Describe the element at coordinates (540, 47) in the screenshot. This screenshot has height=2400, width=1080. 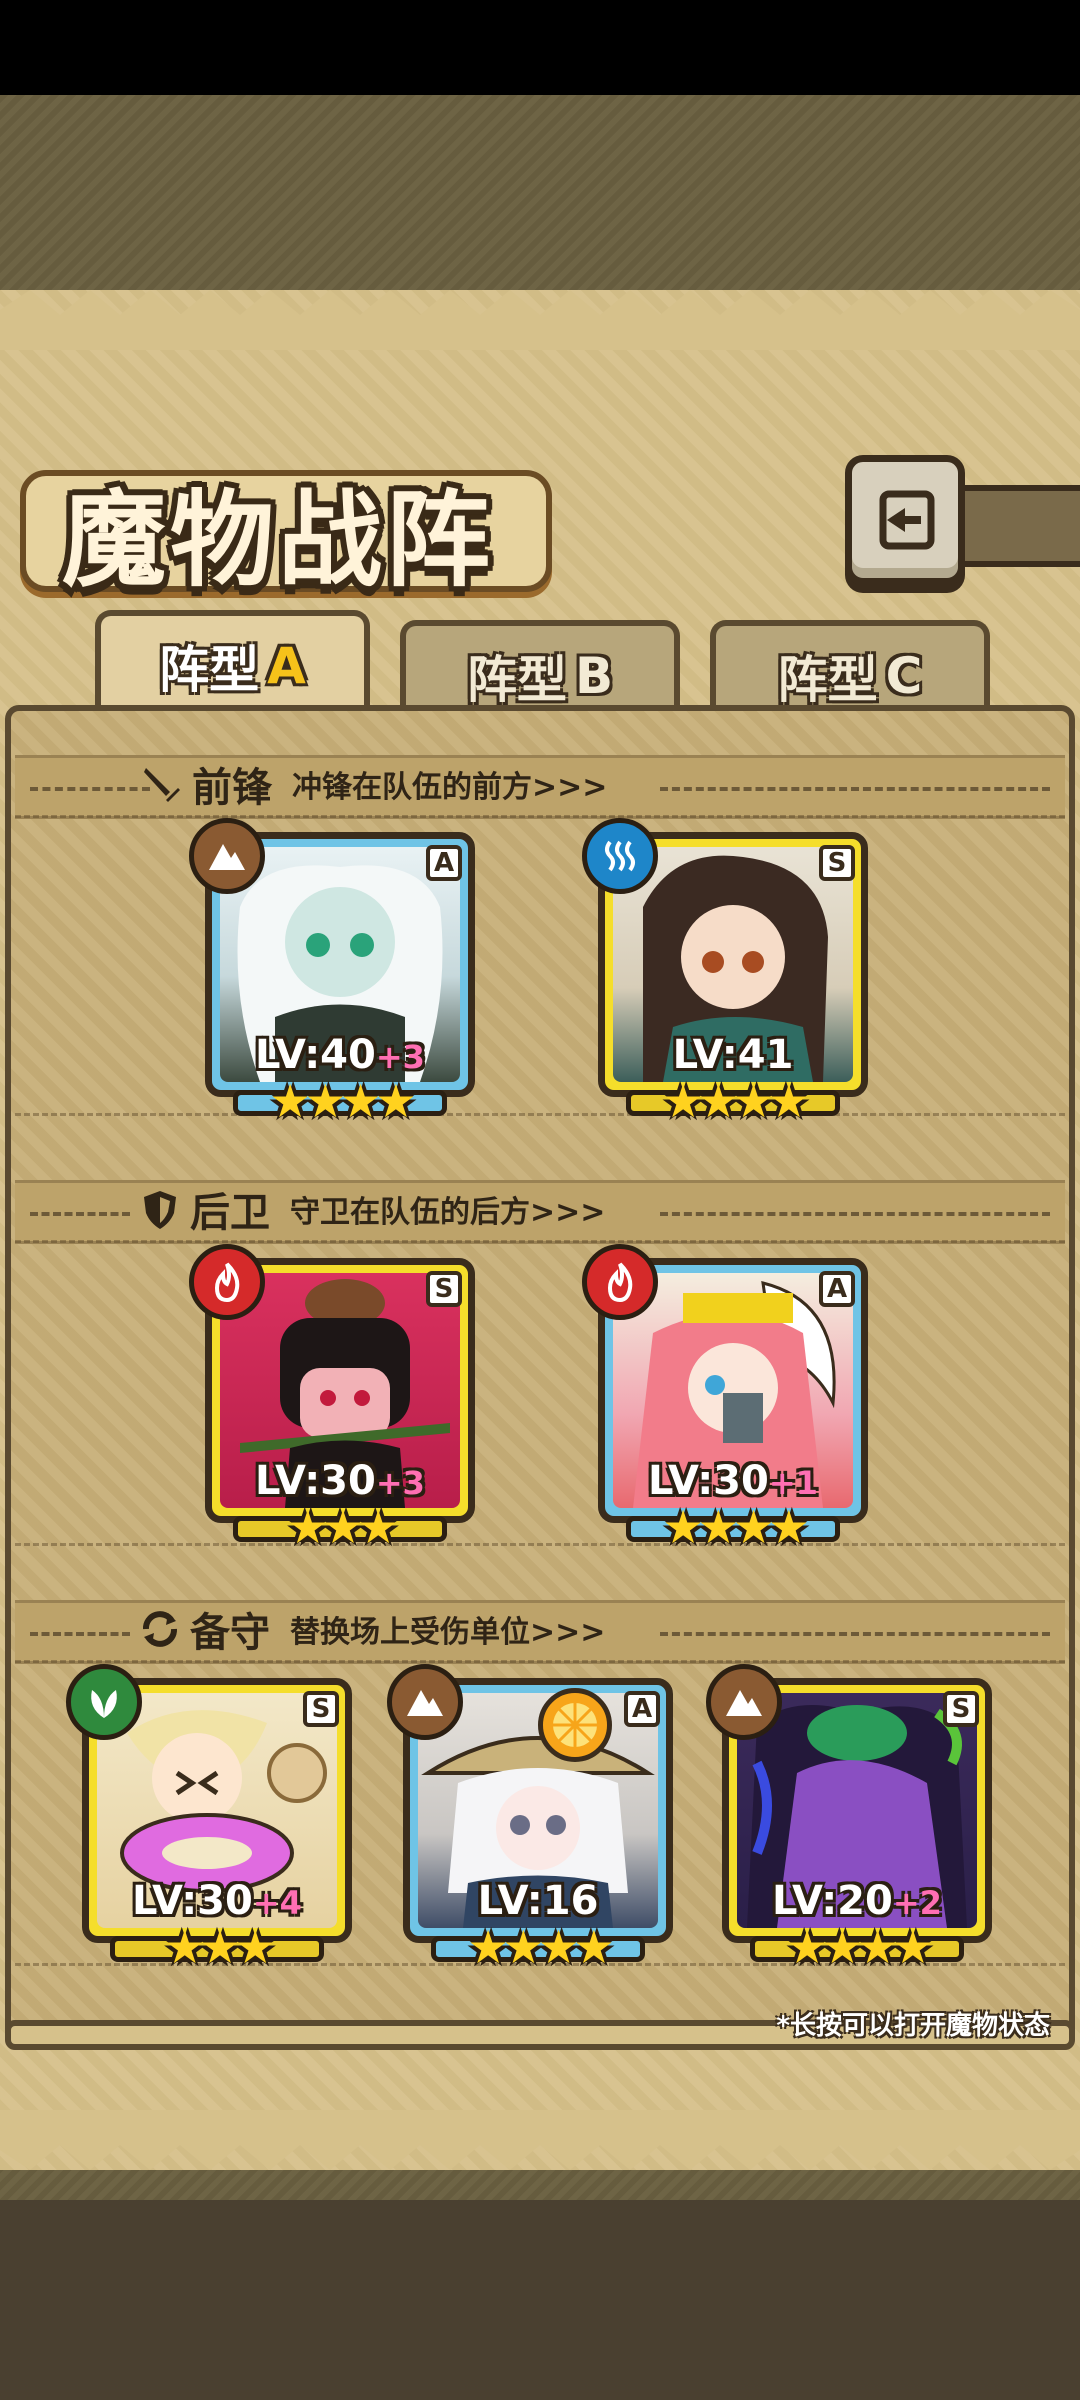
I see `status-bar` at that location.